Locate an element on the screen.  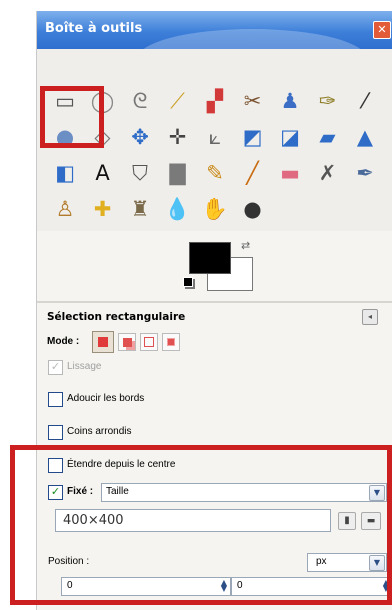
fuzzy-select-icon: ⟋ is located at coordinates (178, 101).